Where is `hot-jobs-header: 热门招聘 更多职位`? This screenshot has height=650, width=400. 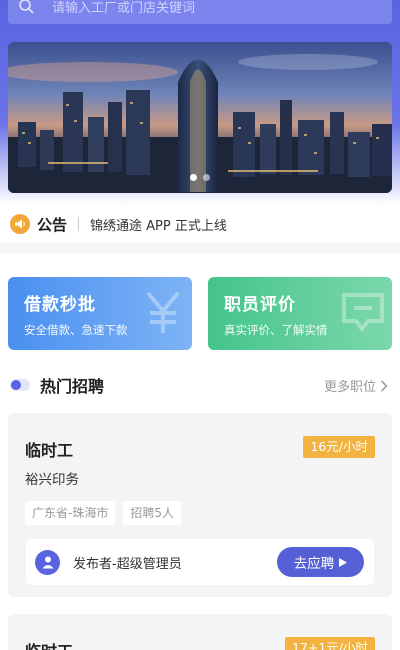 hot-jobs-header: 热门招聘 更多职位 is located at coordinates (200, 385).